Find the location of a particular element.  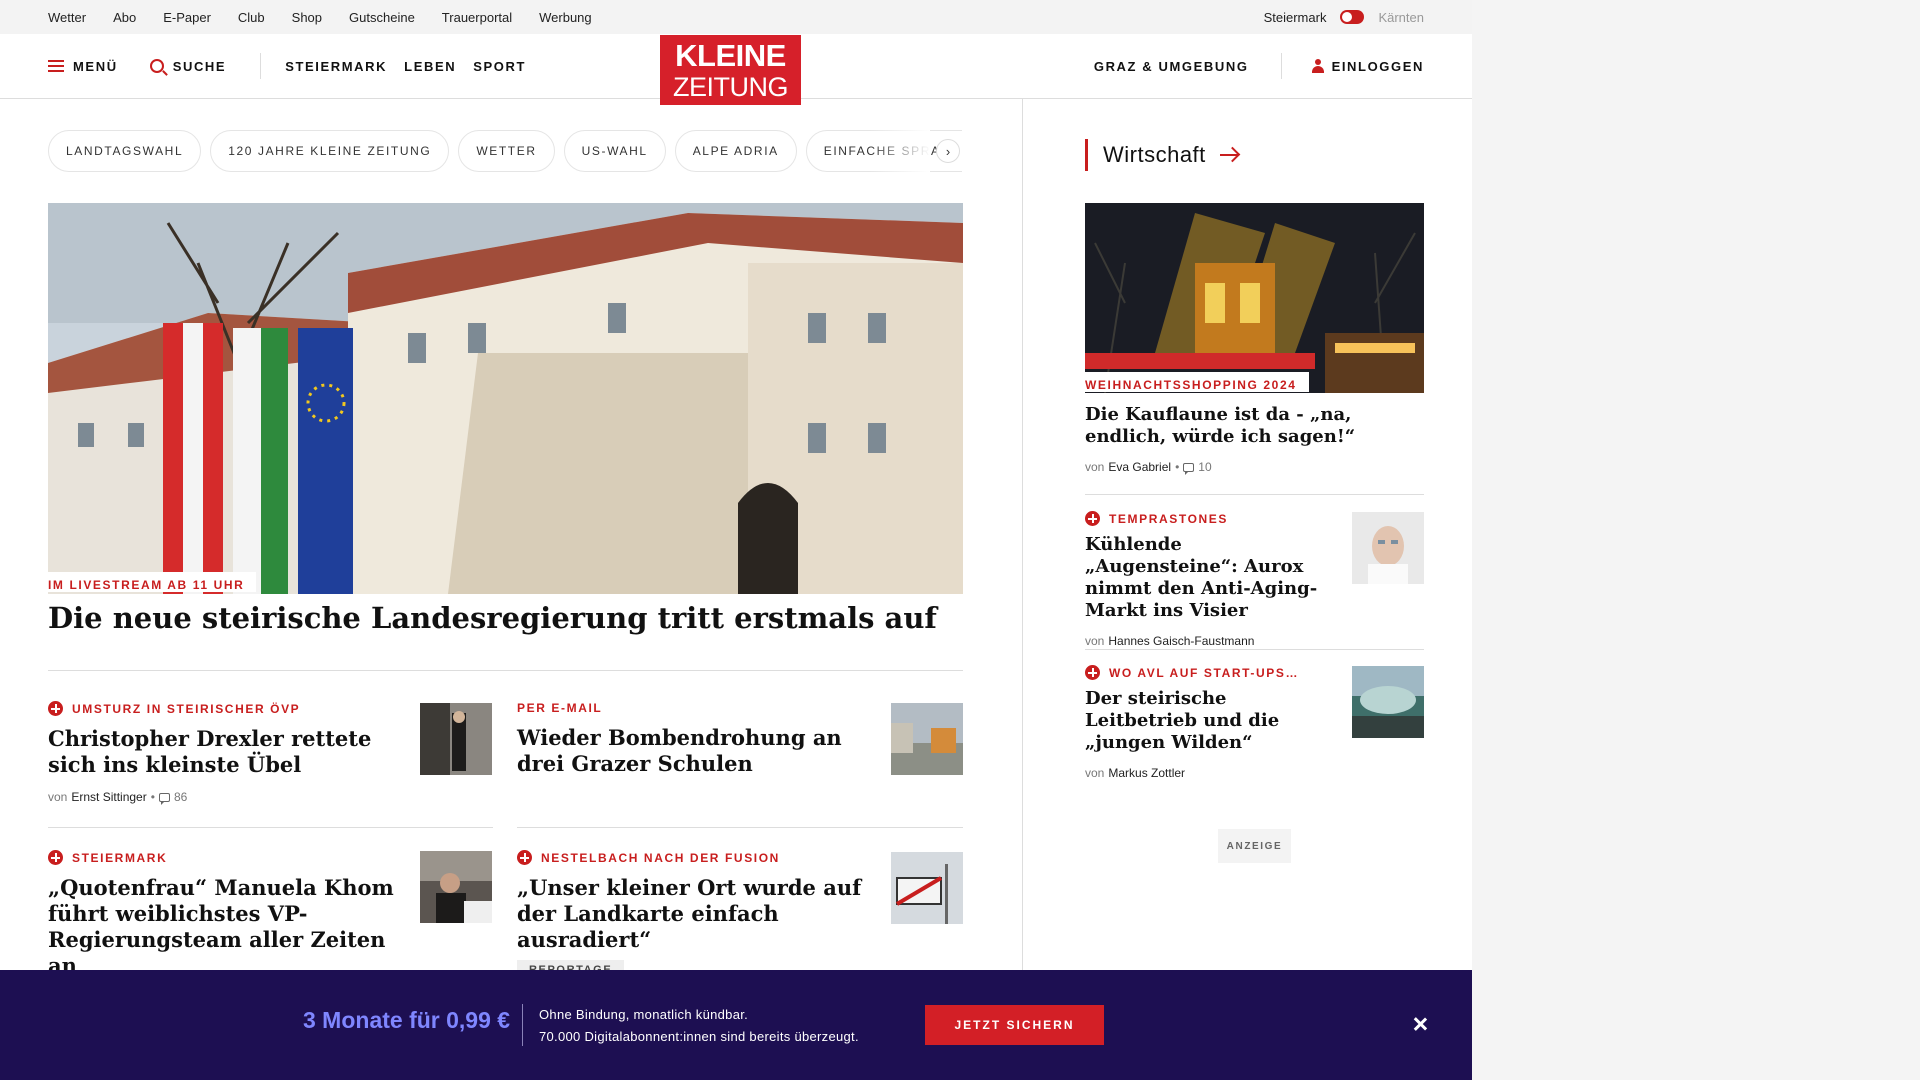

kicker-text: TEMPRASTONES is located at coordinates (1168, 518).